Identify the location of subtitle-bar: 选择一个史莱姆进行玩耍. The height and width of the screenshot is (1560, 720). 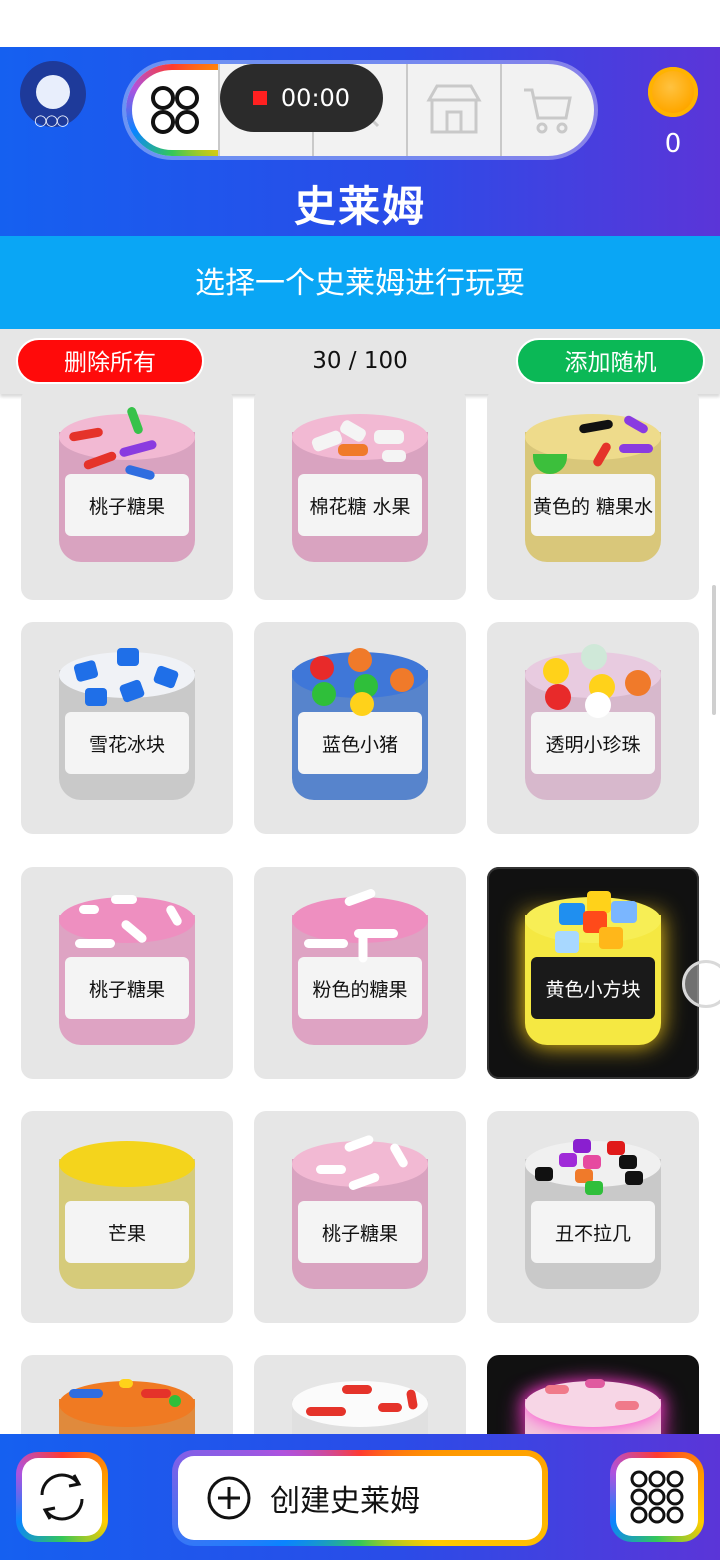
(360, 282).